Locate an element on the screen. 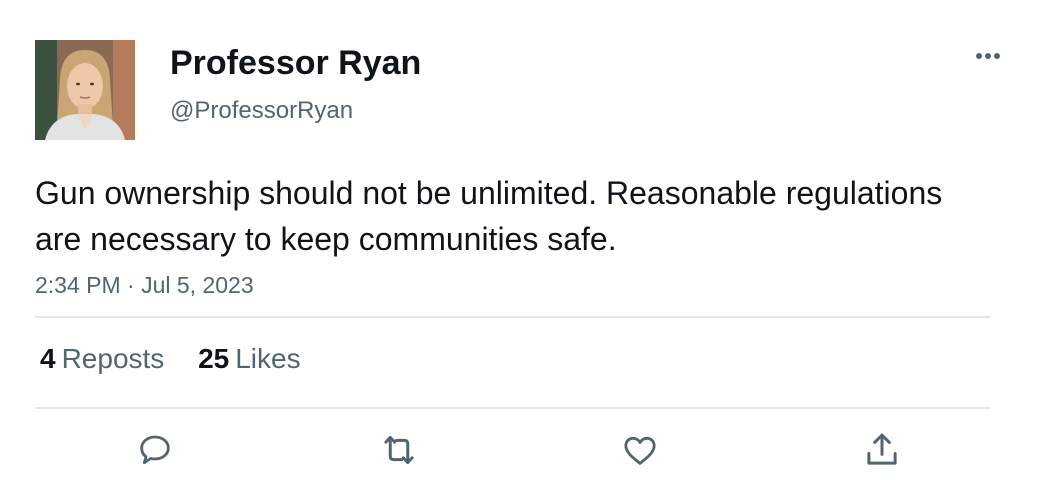 The width and height of the screenshot is (1050, 480). user-handle: @ProfessorRyan is located at coordinates (261, 111).